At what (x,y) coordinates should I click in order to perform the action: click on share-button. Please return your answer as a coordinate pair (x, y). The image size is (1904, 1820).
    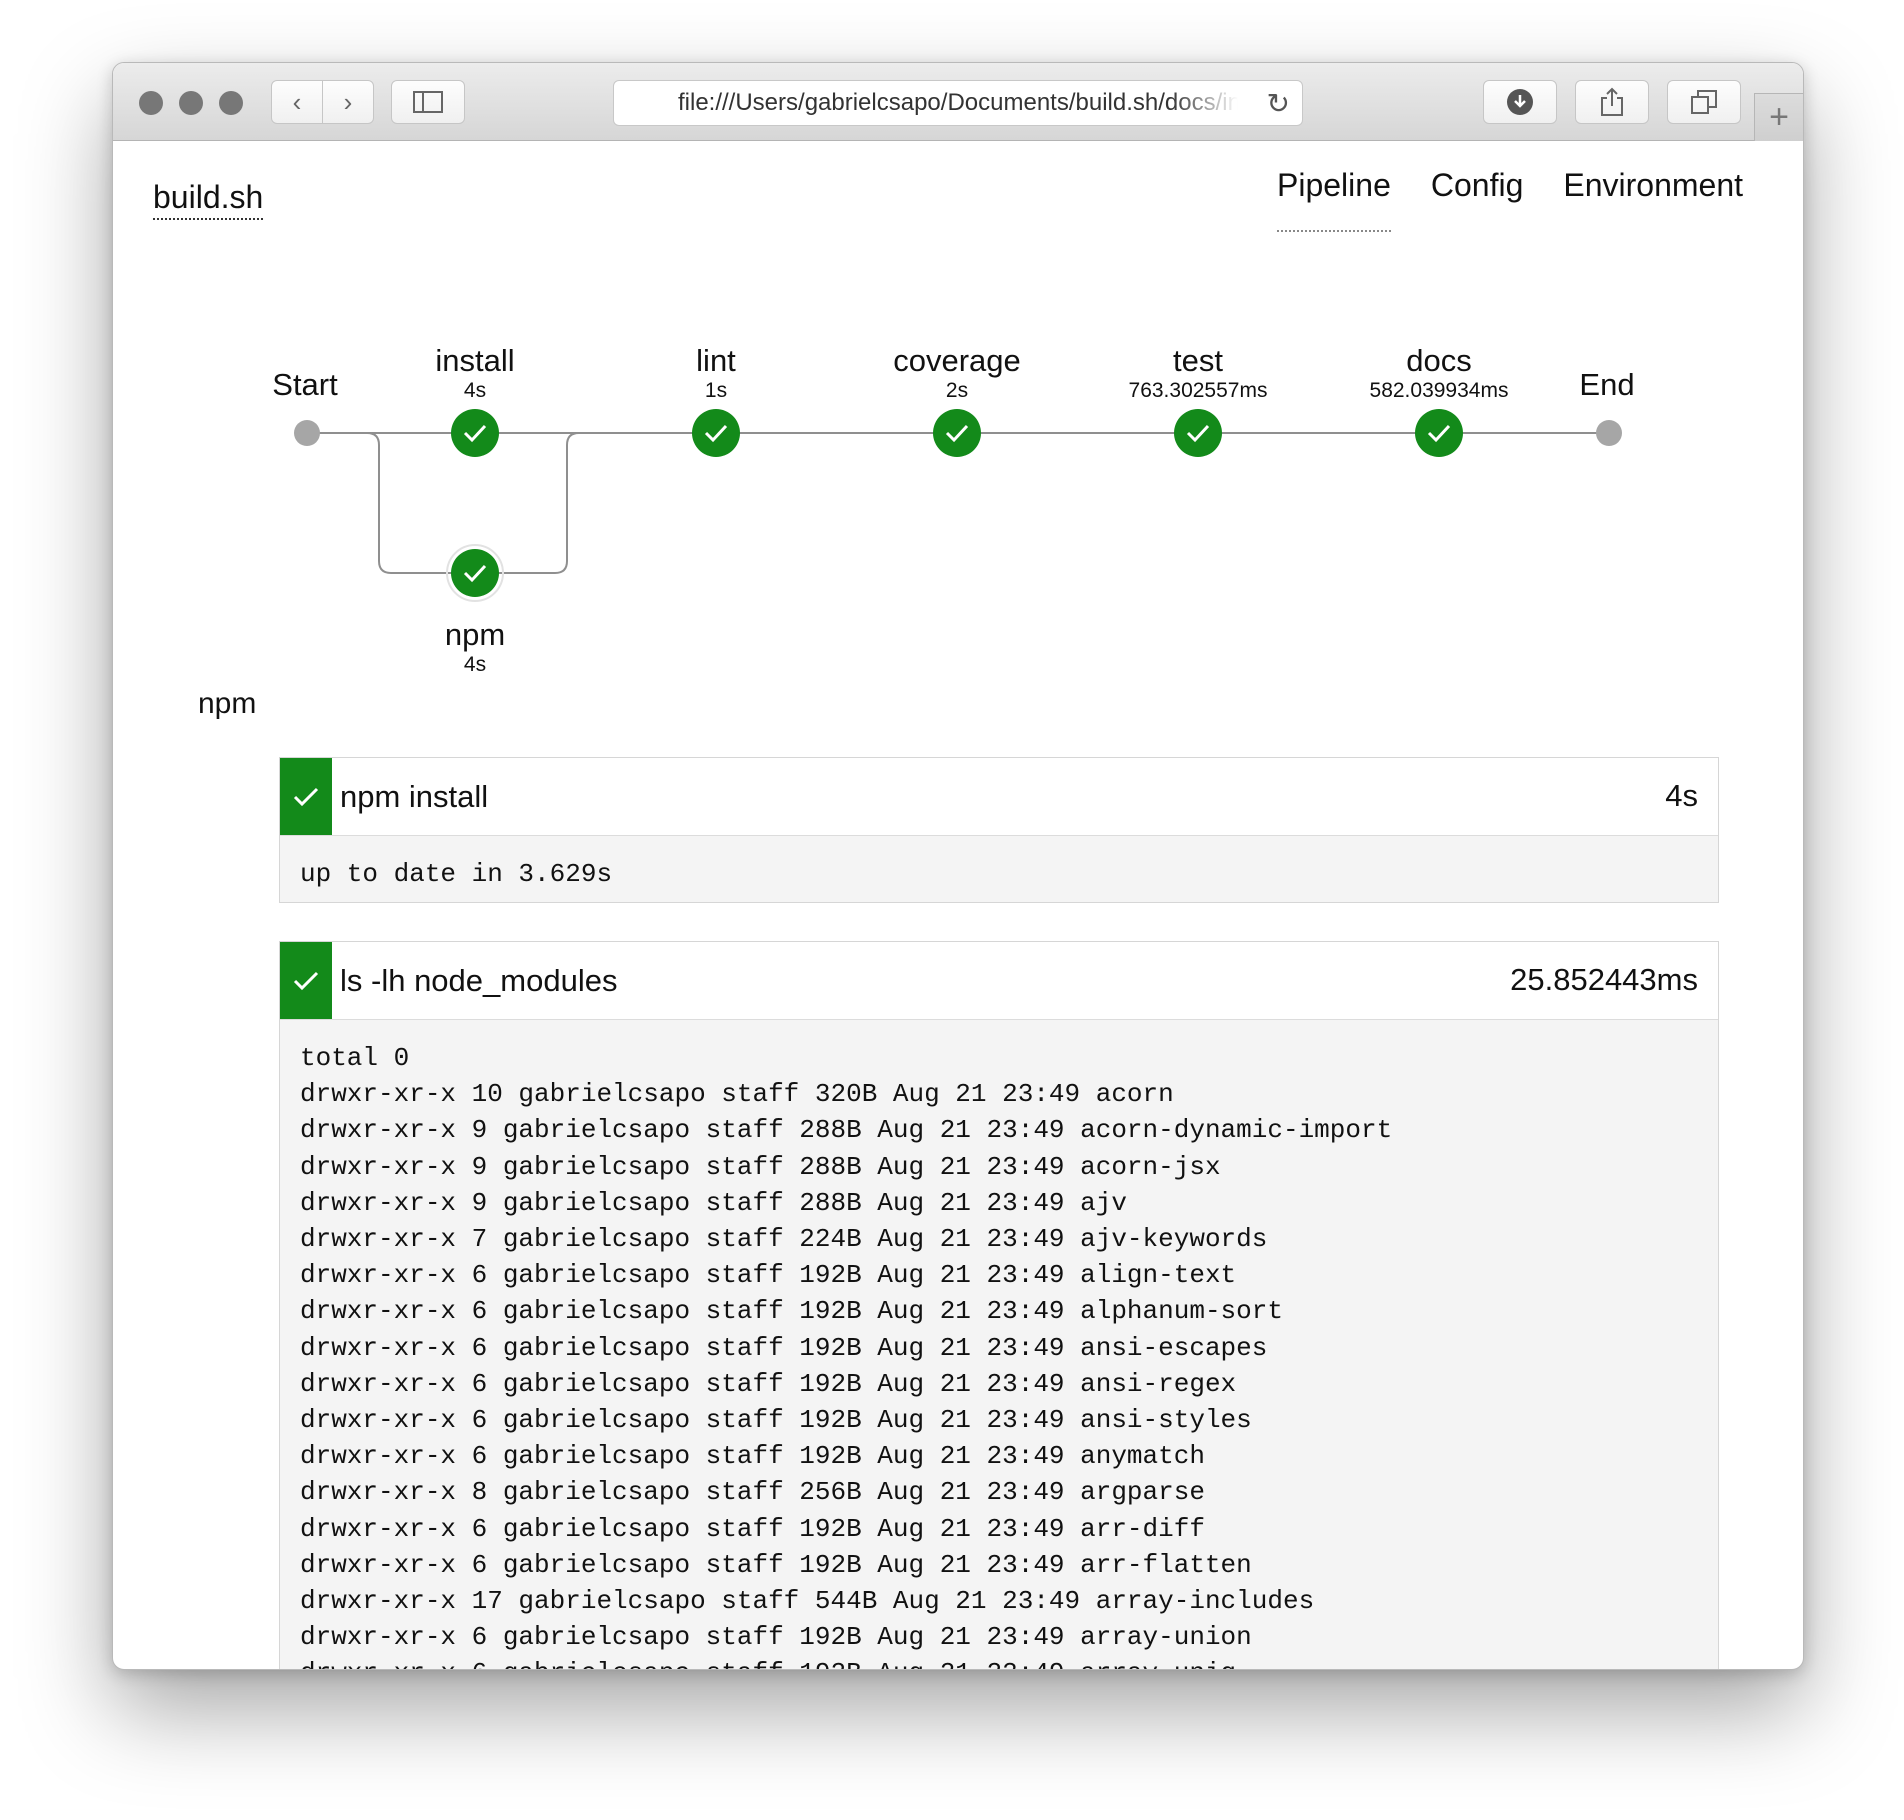
    Looking at the image, I should click on (1612, 102).